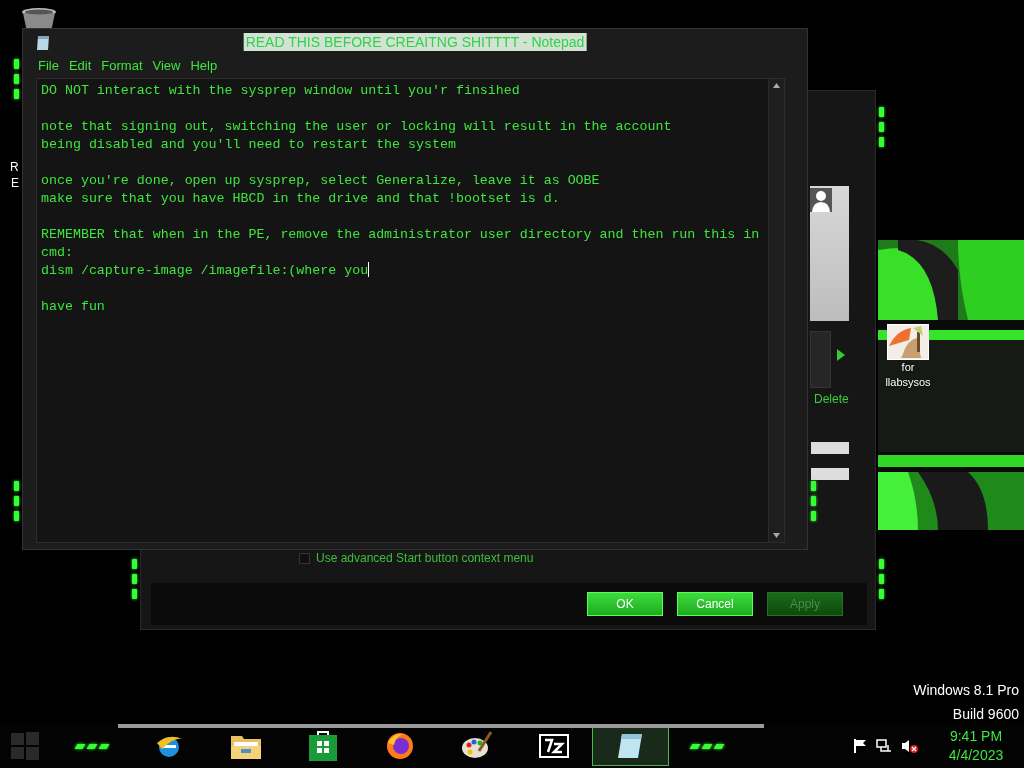 This screenshot has height=768, width=1024. Describe the element at coordinates (908, 375) in the screenshot. I see `desktop-icon-label: for llabsysos` at that location.